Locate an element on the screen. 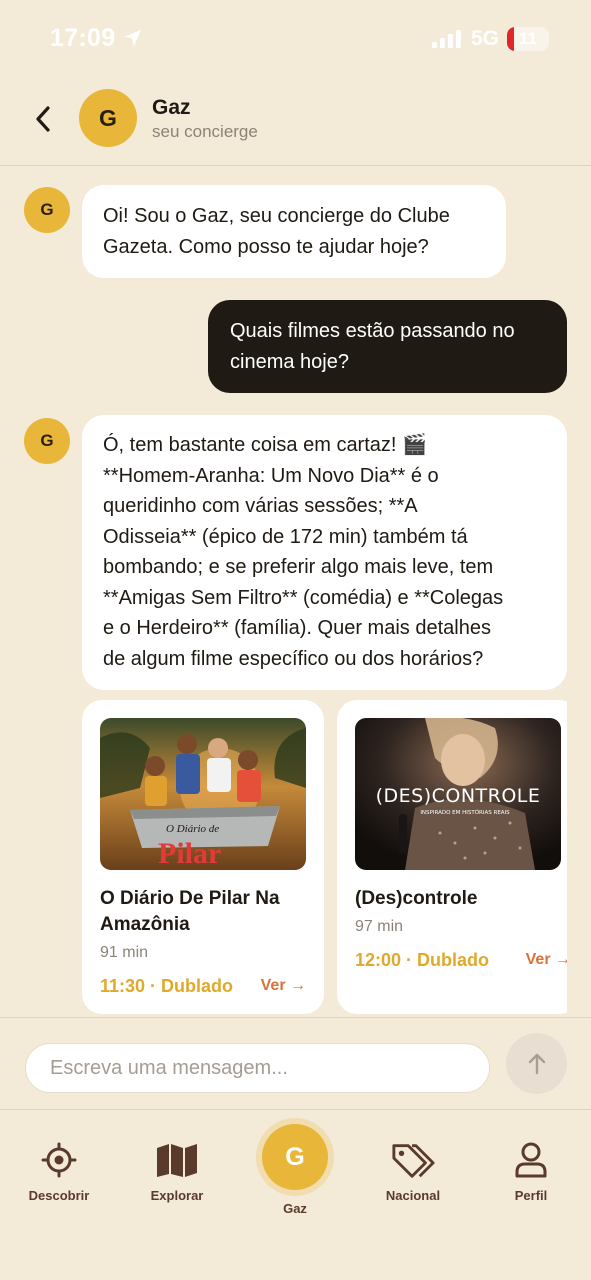 The width and height of the screenshot is (591, 1280). status-bar: 17:09 5G 11 is located at coordinates (295, 40).